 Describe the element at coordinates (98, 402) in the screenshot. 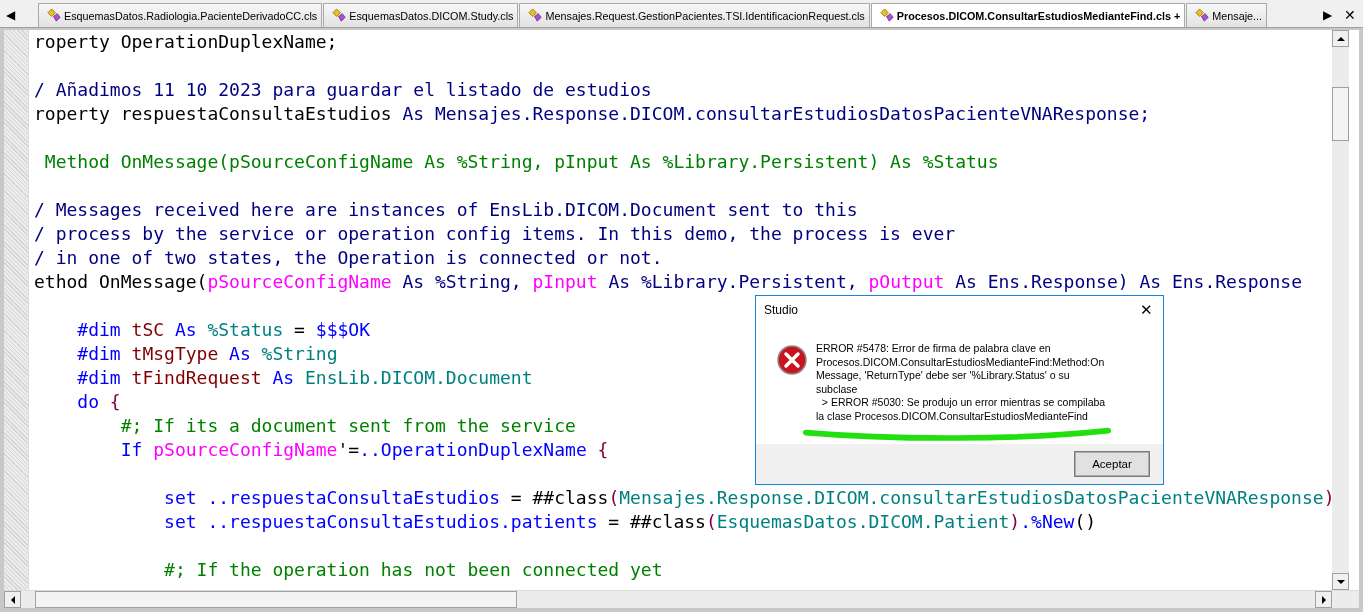

I see `code-line: do {` at that location.